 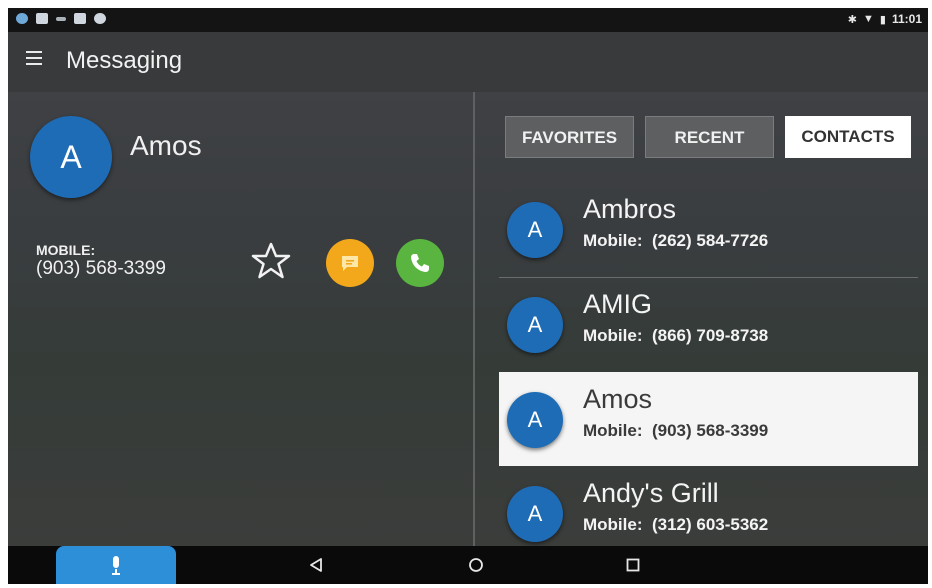 I want to click on notification-icons, so click(x=61, y=18).